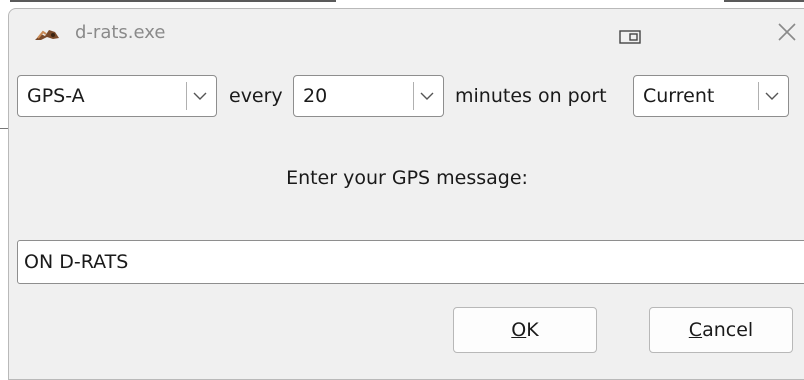 The height and width of the screenshot is (380, 804). Describe the element at coordinates (47, 35) in the screenshot. I see `d-rats-logo-icon` at that location.